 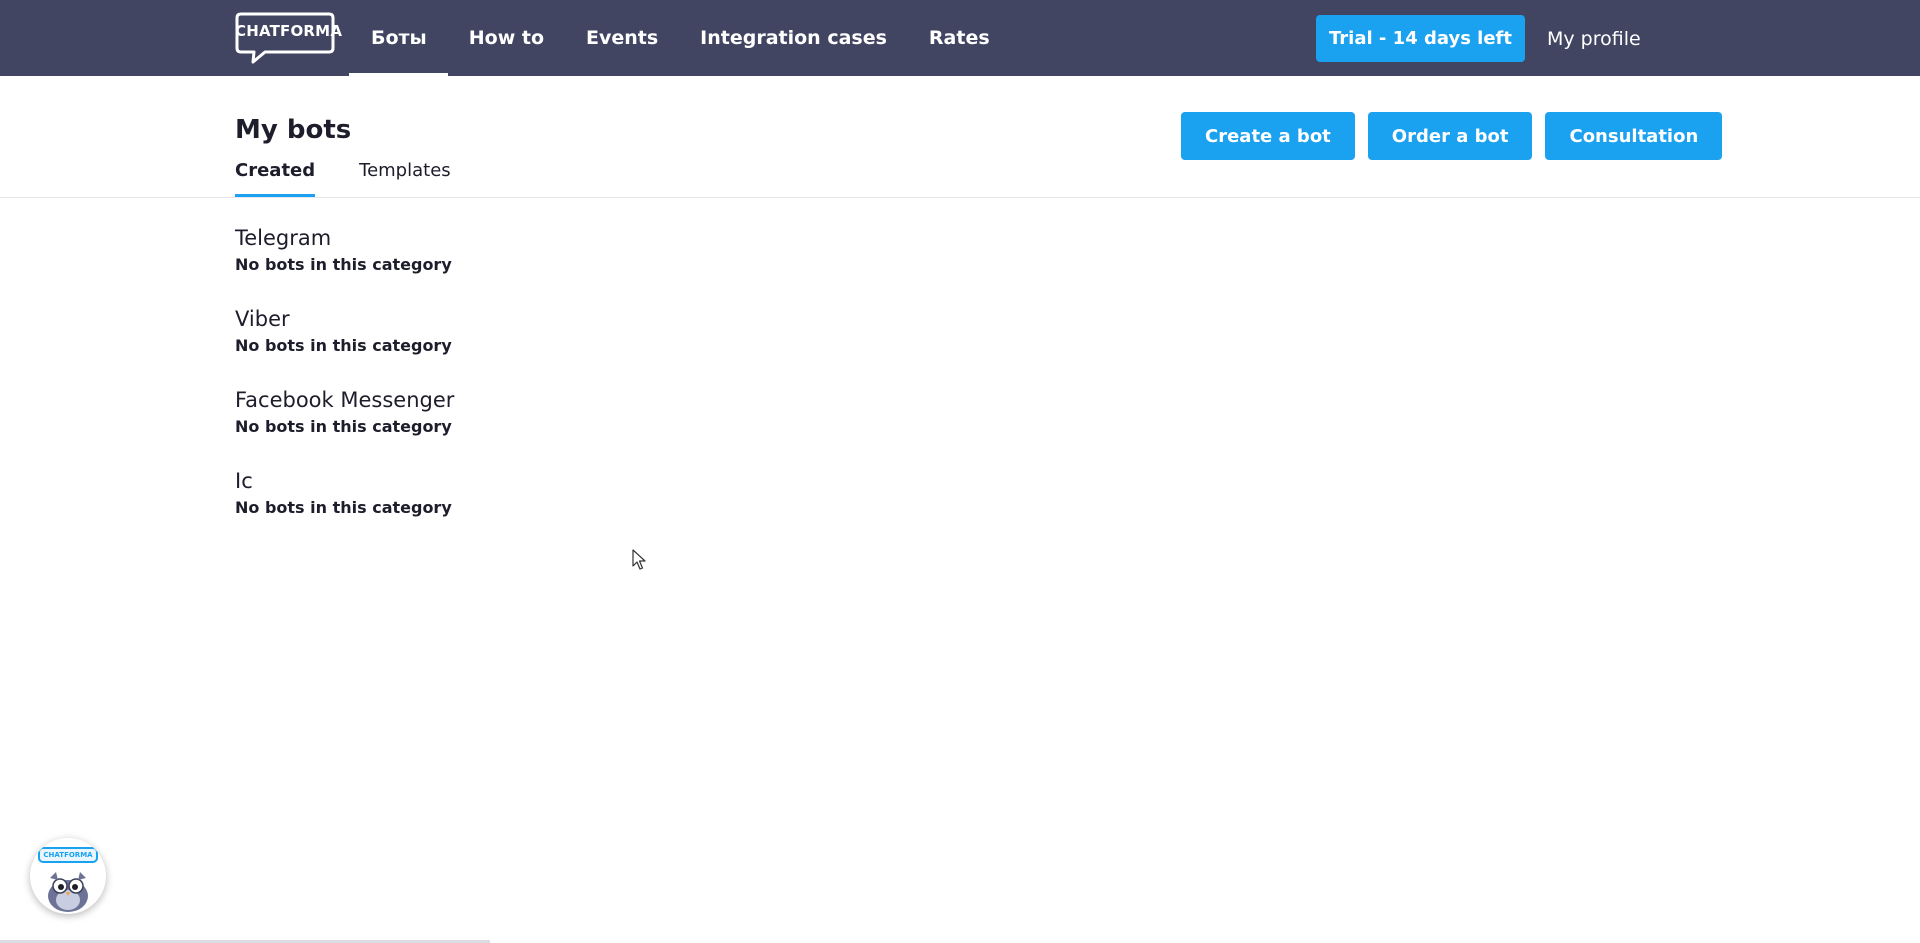 What do you see at coordinates (1594, 39) in the screenshot?
I see `my-profile-link: My profile` at bounding box center [1594, 39].